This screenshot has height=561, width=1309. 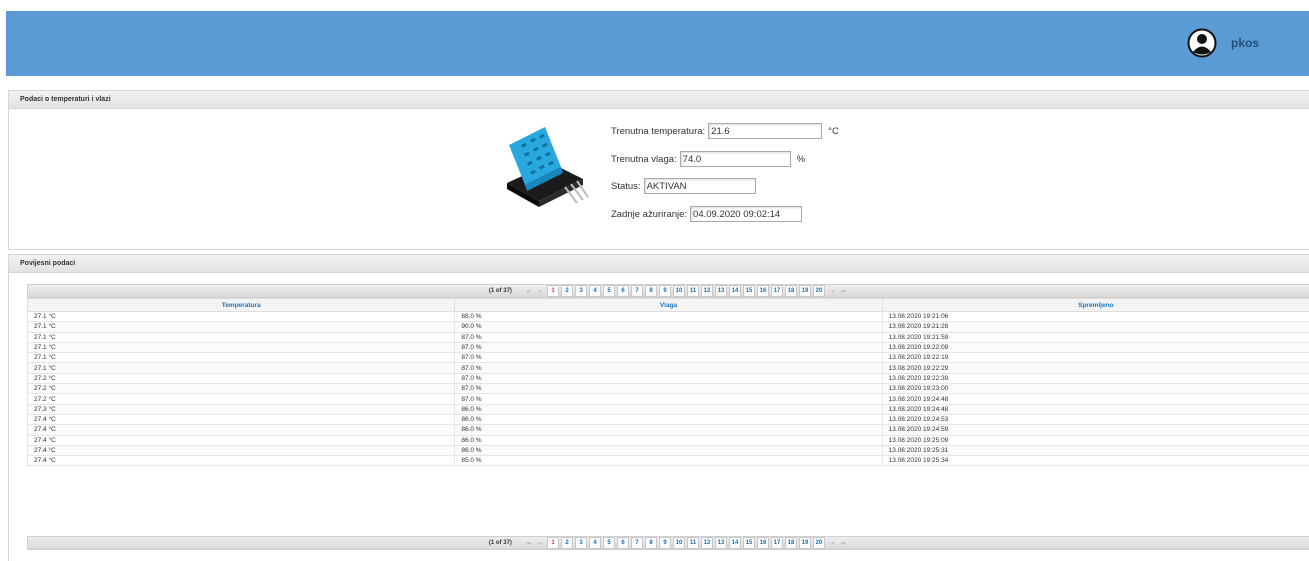 What do you see at coordinates (668, 461) in the screenshot?
I see `table-row: 27.4 °C85.0 %13.08.2020 19:25:34` at bounding box center [668, 461].